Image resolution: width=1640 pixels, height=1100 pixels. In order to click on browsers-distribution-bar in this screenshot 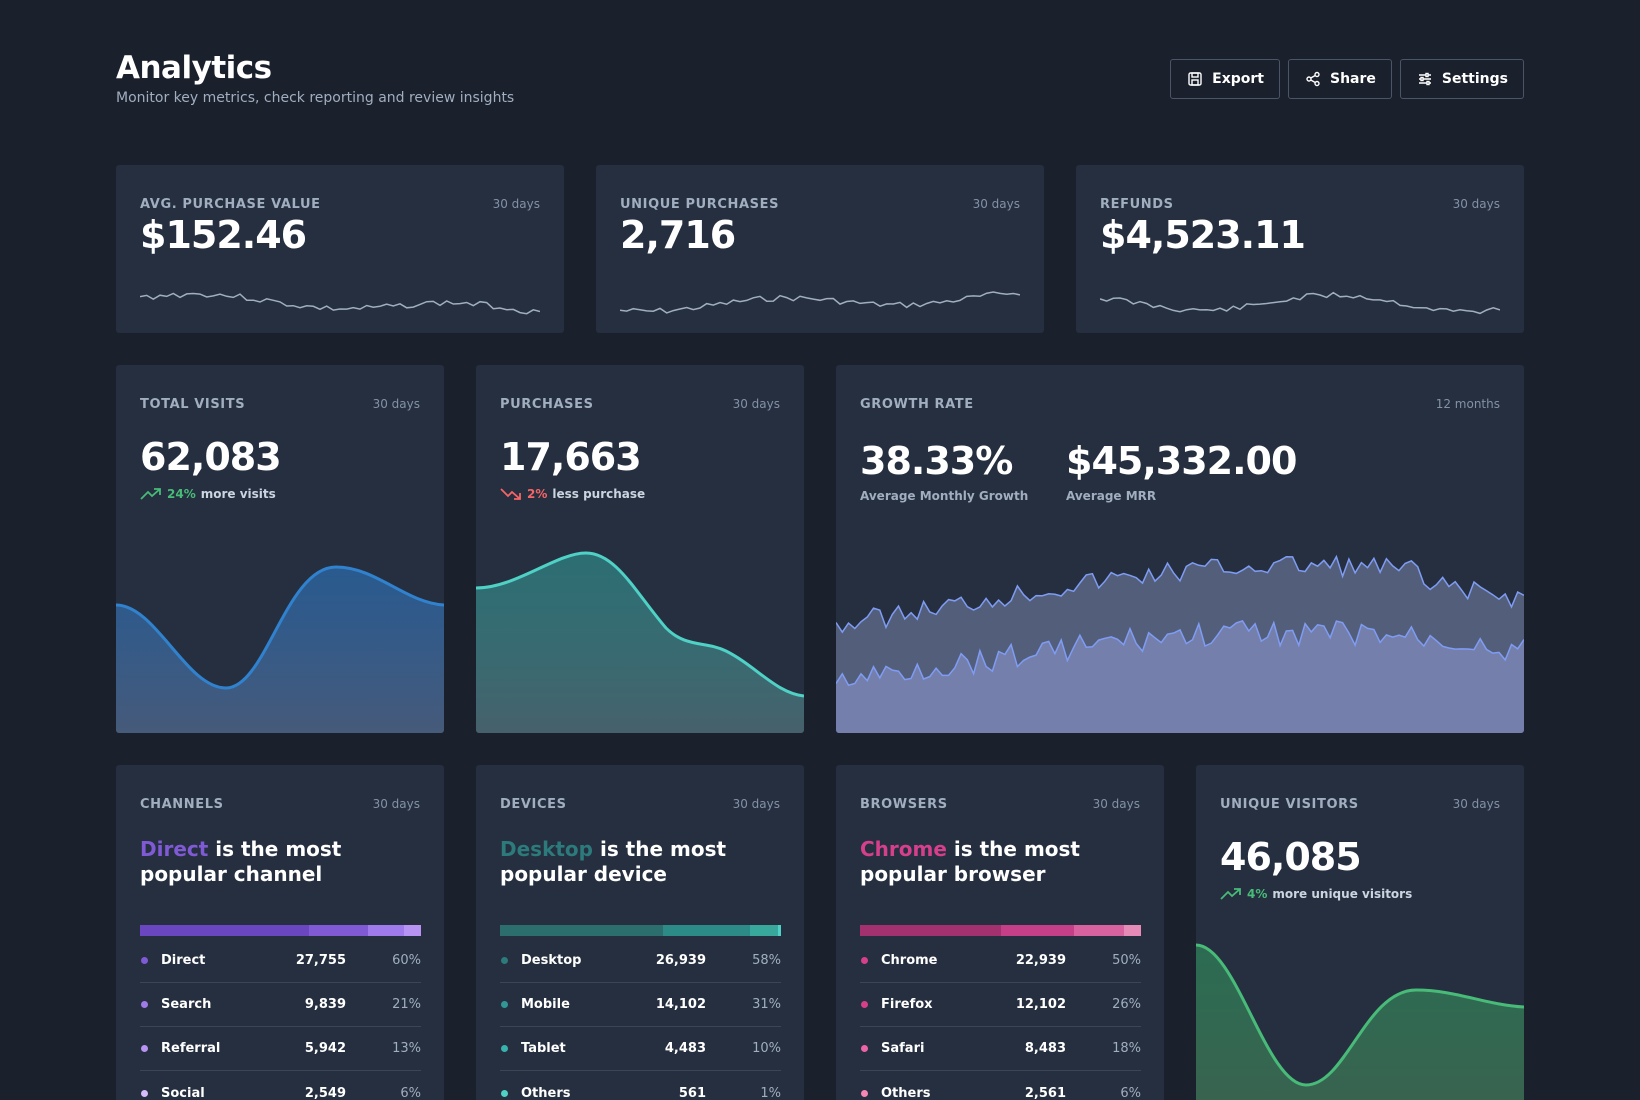, I will do `click(1000, 930)`.